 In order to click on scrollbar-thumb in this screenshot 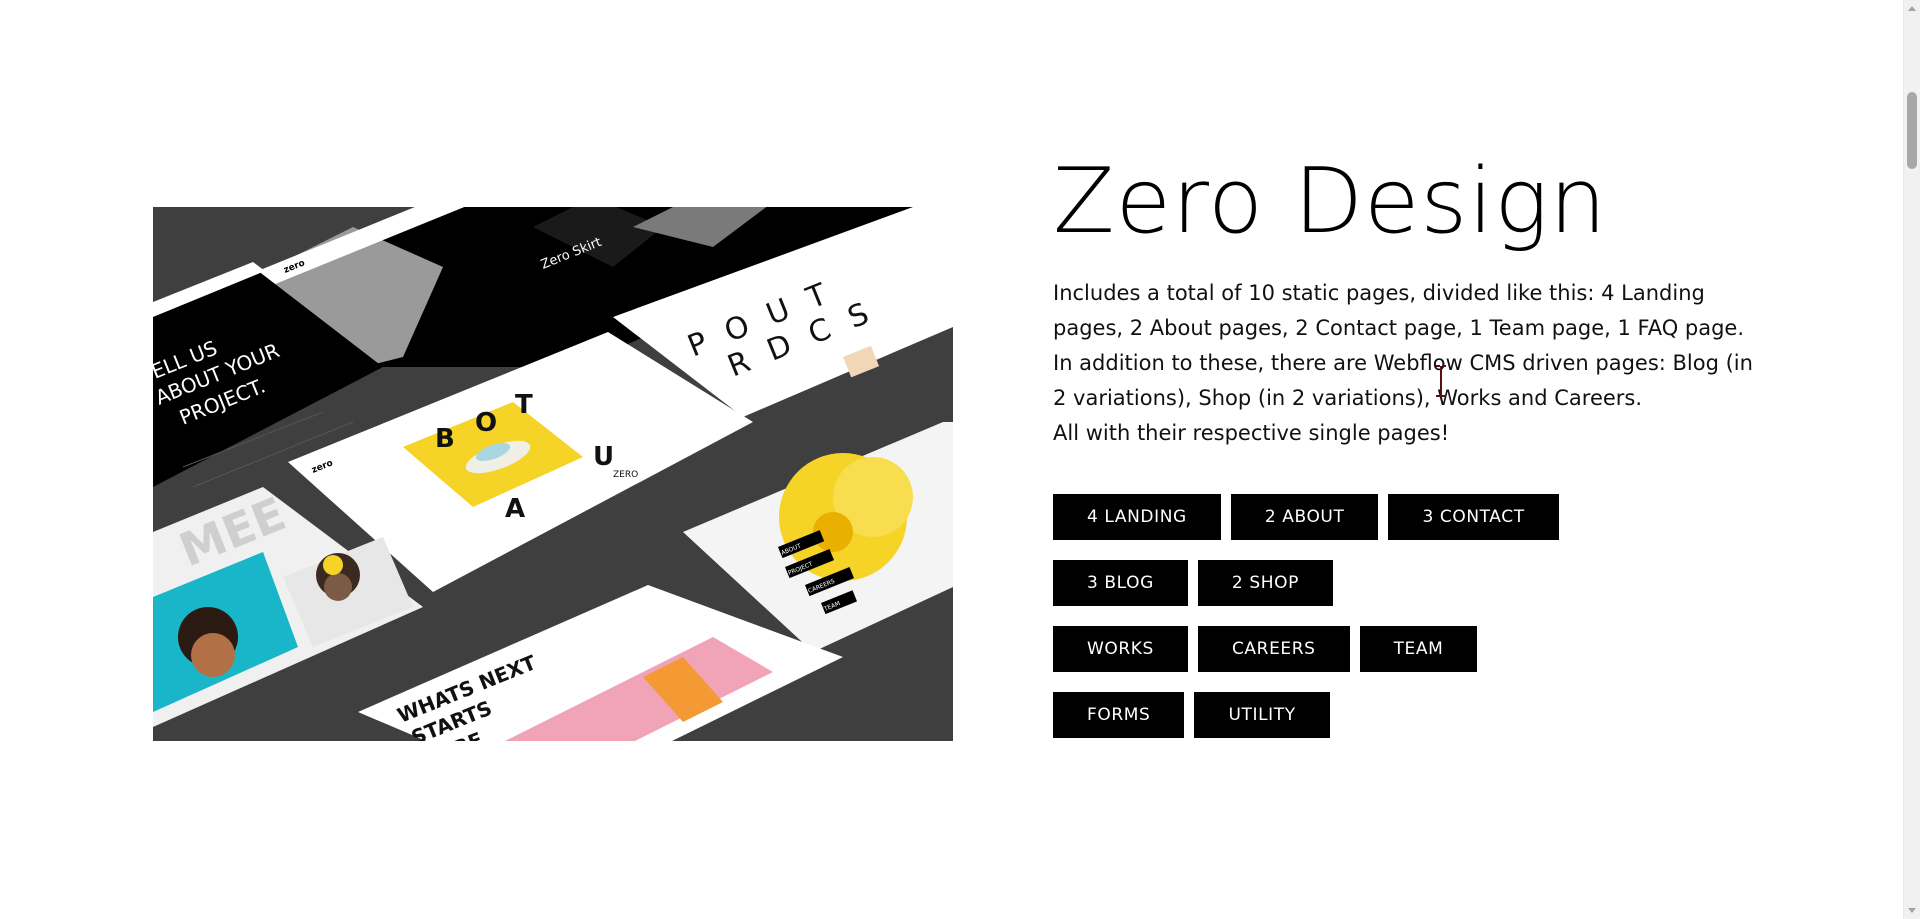, I will do `click(1912, 130)`.